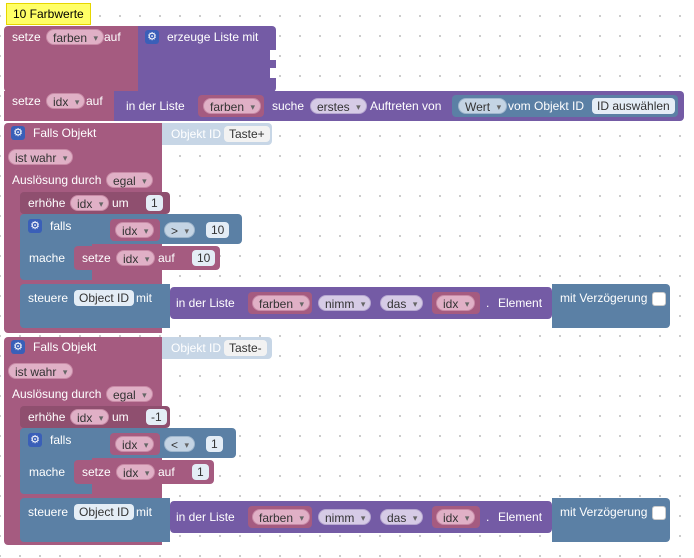 This screenshot has height=558, width=694. What do you see at coordinates (200, 472) in the screenshot?
I see `set-value: 1` at bounding box center [200, 472].